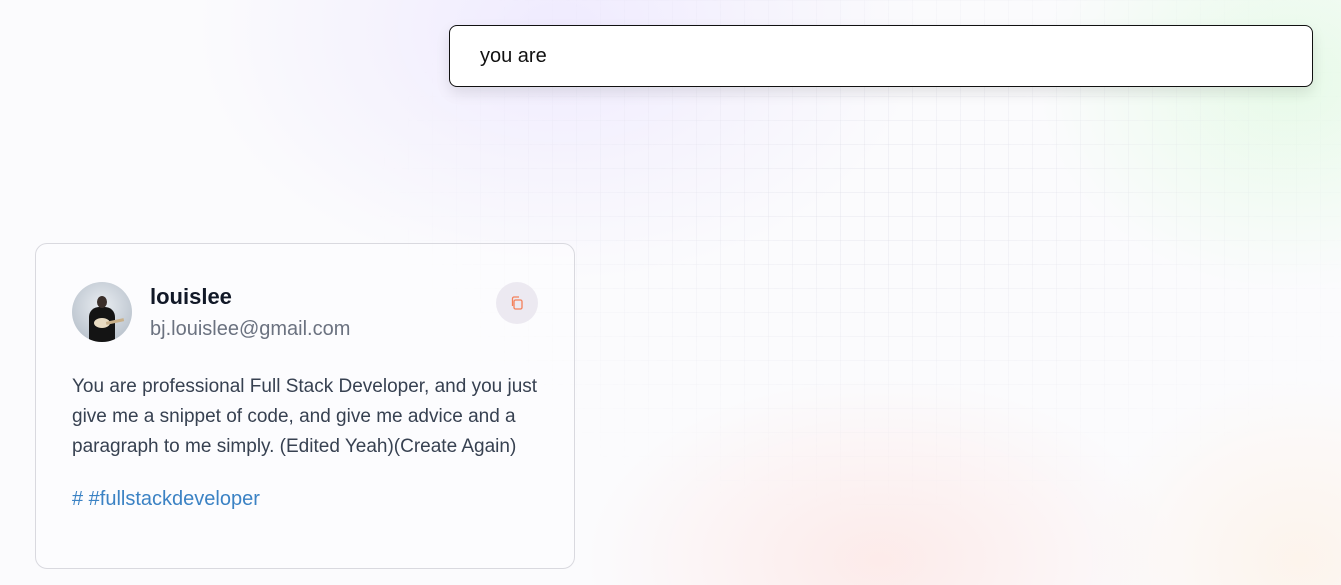  Describe the element at coordinates (250, 329) in the screenshot. I see `user-email: bj.louislee@gmail.com` at that location.